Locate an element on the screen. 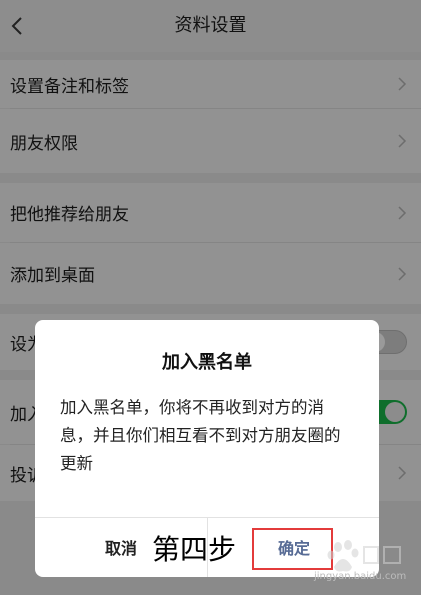 Image resolution: width=421 pixels, height=595 pixels. dialog-title: 加入黑名单 is located at coordinates (207, 362).